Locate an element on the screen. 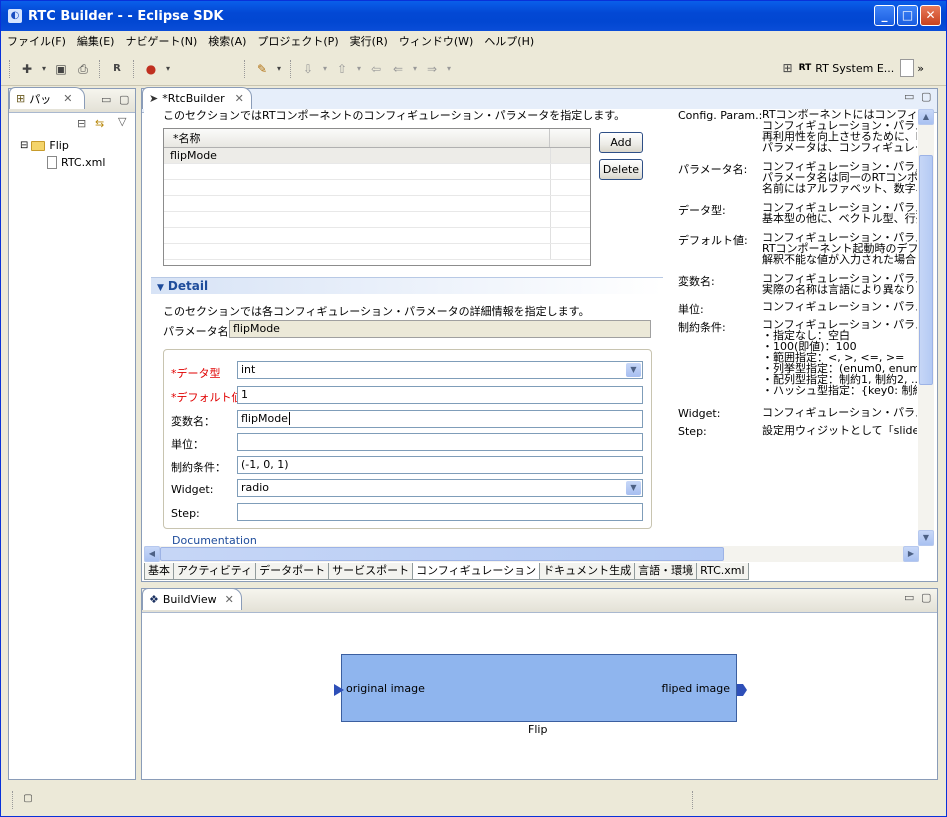 The width and height of the screenshot is (947, 817). run-icon: ● is located at coordinates (151, 69).